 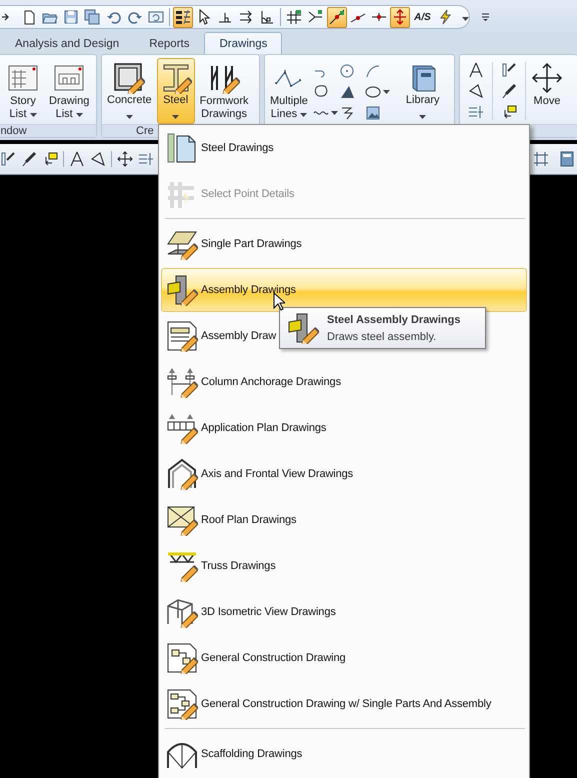 What do you see at coordinates (145, 131) in the screenshot?
I see `group-label: Cre` at bounding box center [145, 131].